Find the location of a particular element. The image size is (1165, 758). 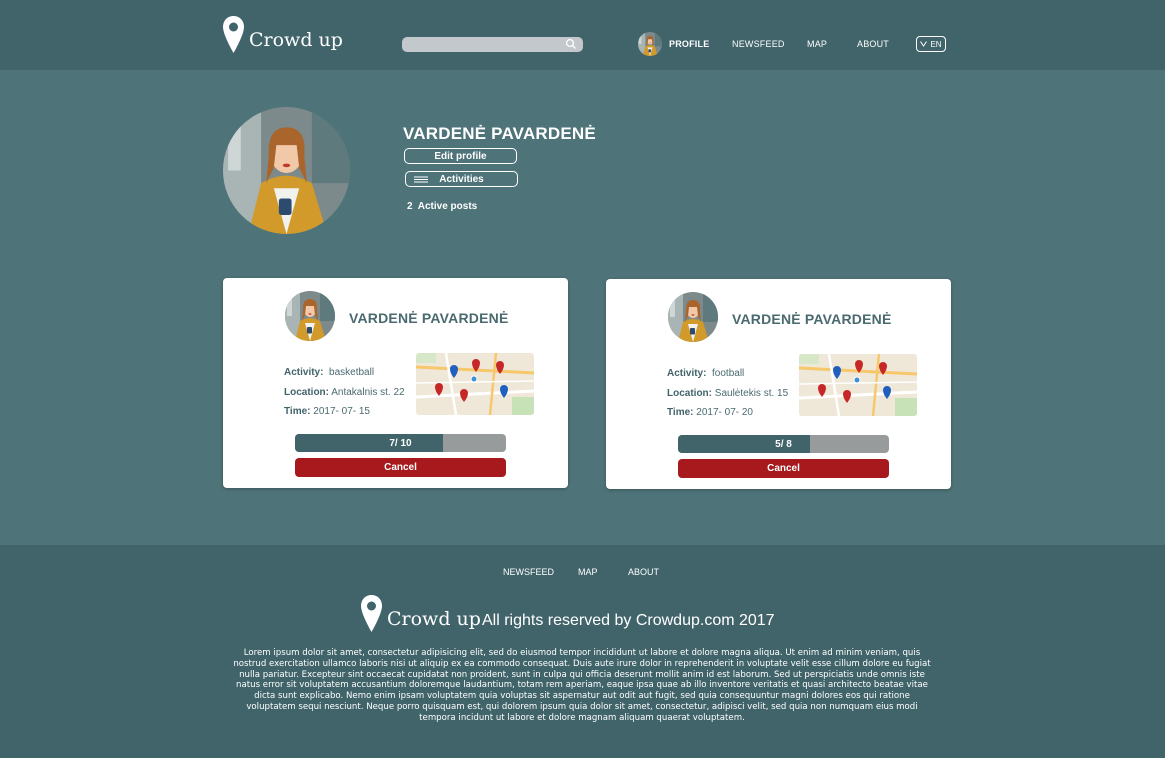

edit-profile-button: Edit profile is located at coordinates (460, 156).